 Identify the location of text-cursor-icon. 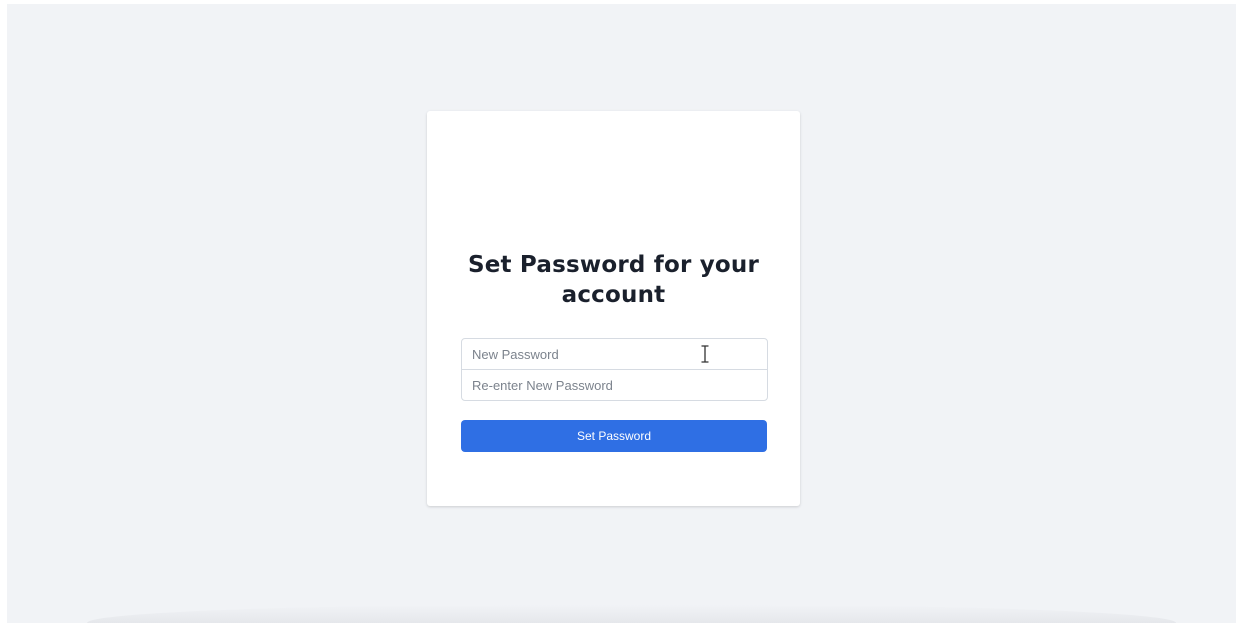
(705, 354).